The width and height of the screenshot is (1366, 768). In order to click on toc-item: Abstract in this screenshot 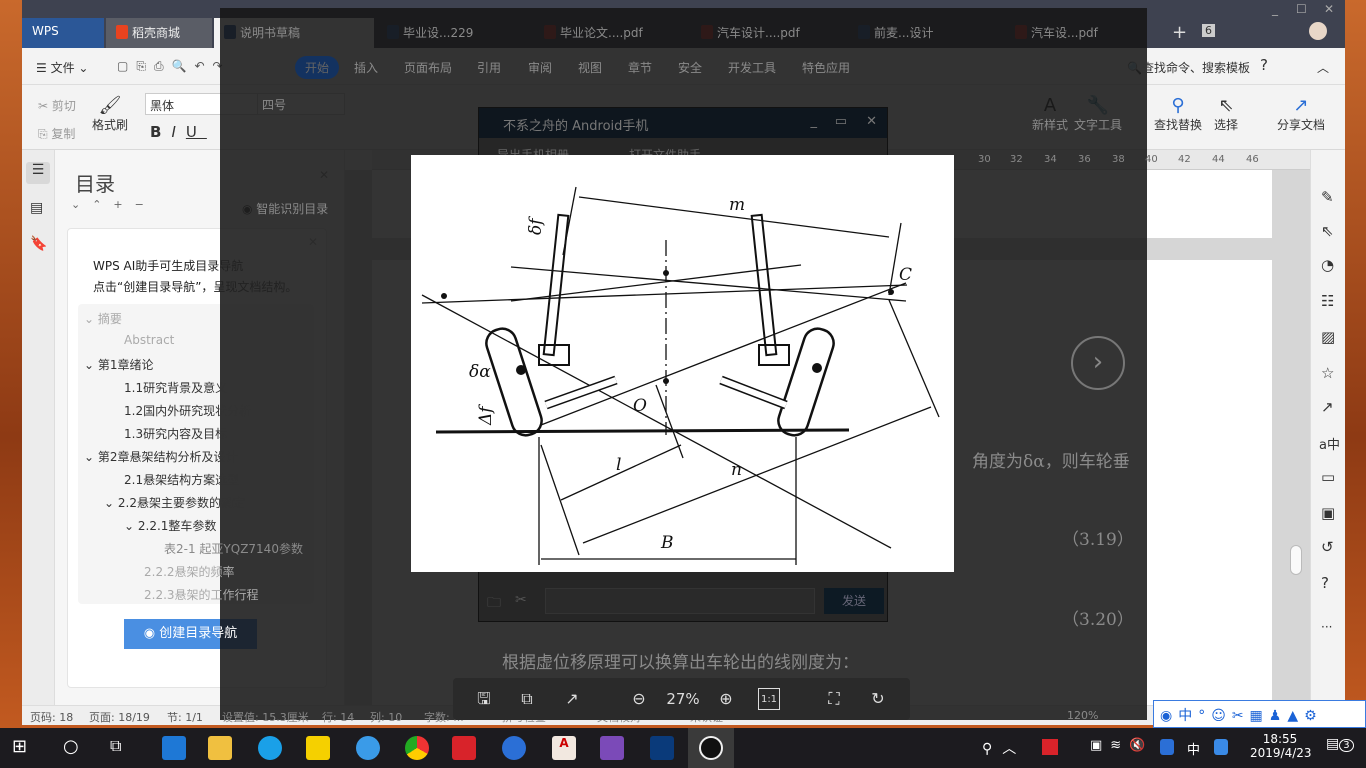, I will do `click(139, 340)`.